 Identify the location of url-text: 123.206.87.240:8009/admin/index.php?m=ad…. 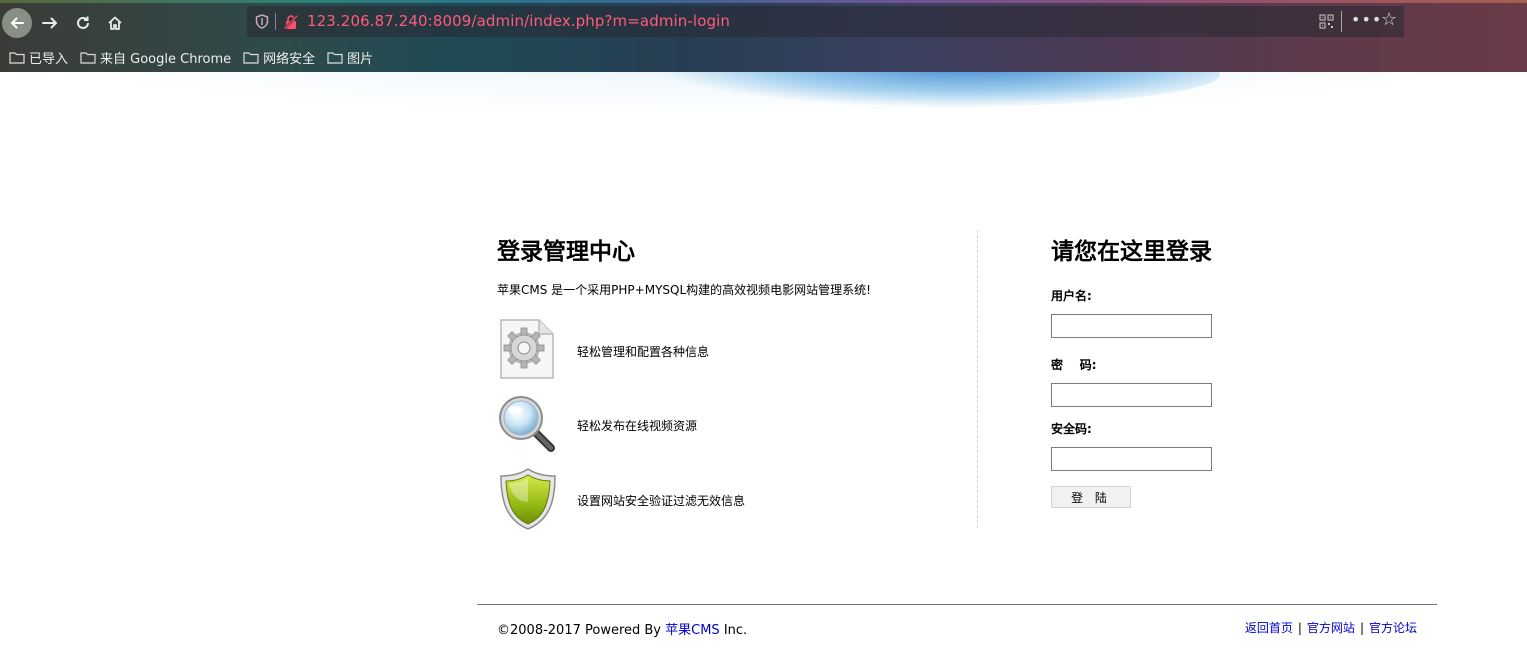
(518, 21).